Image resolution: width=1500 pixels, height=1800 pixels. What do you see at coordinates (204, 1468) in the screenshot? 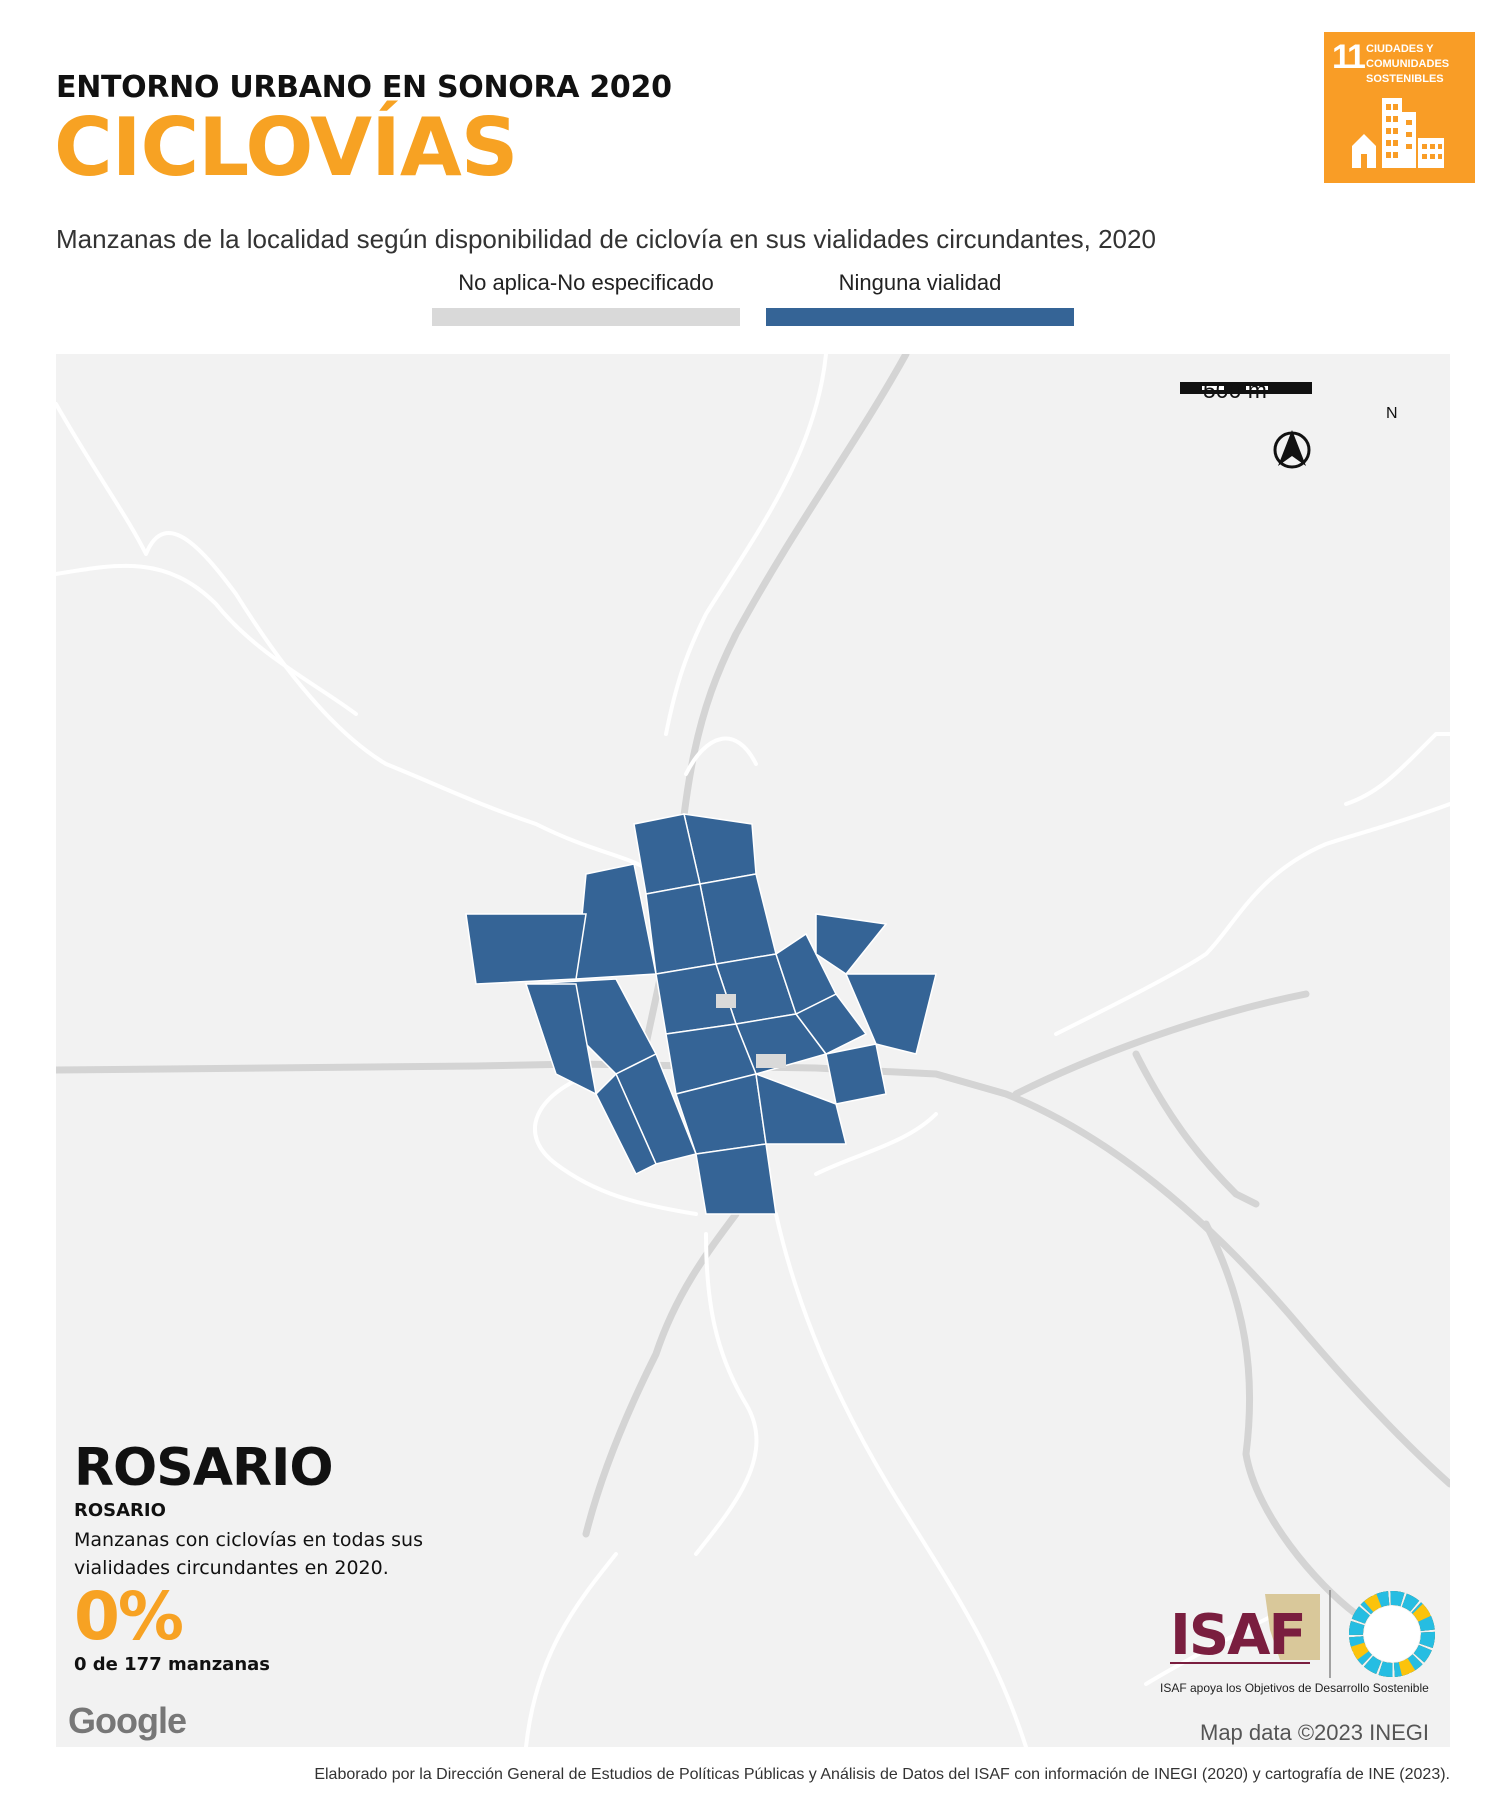
I see `locality-name: ROSARIO` at bounding box center [204, 1468].